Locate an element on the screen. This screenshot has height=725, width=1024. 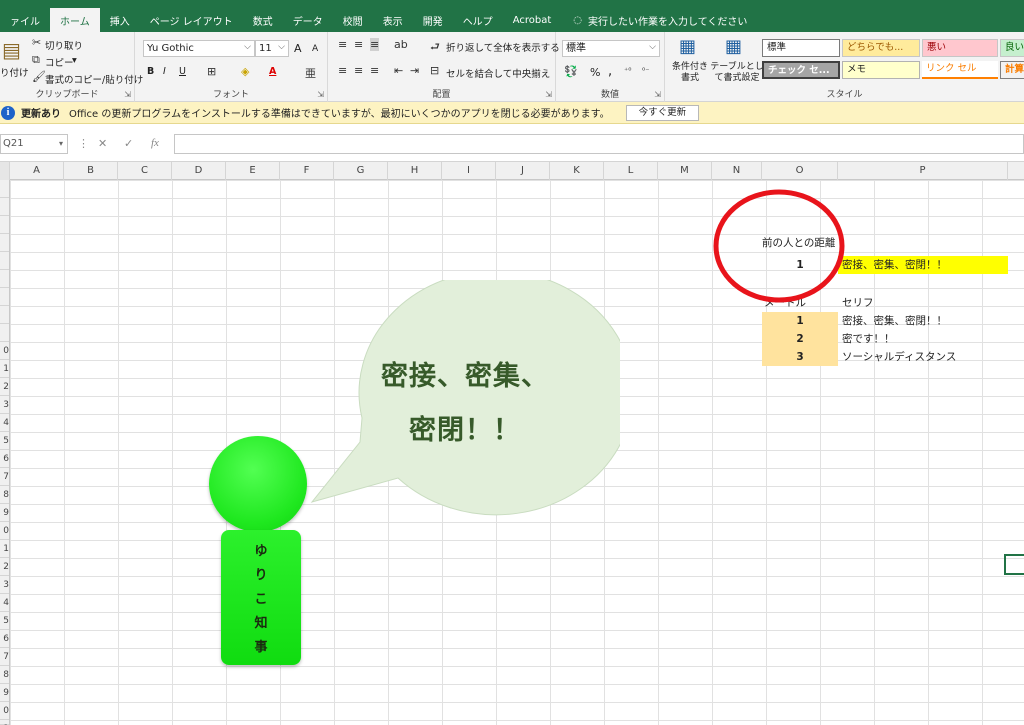
underline-button: U is located at coordinates (182, 71).